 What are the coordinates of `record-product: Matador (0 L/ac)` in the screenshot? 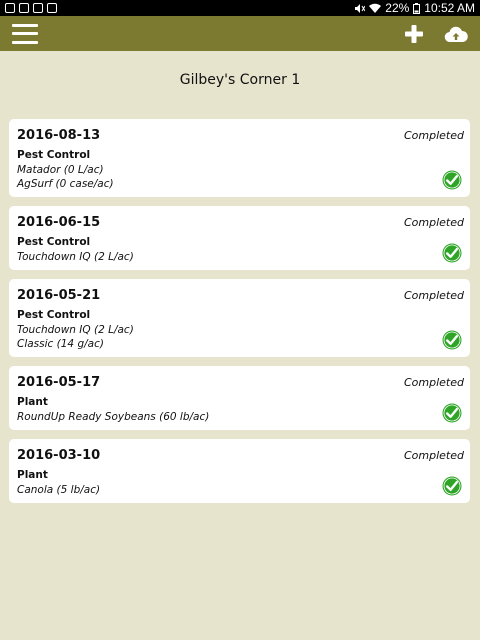 It's located at (60, 170).